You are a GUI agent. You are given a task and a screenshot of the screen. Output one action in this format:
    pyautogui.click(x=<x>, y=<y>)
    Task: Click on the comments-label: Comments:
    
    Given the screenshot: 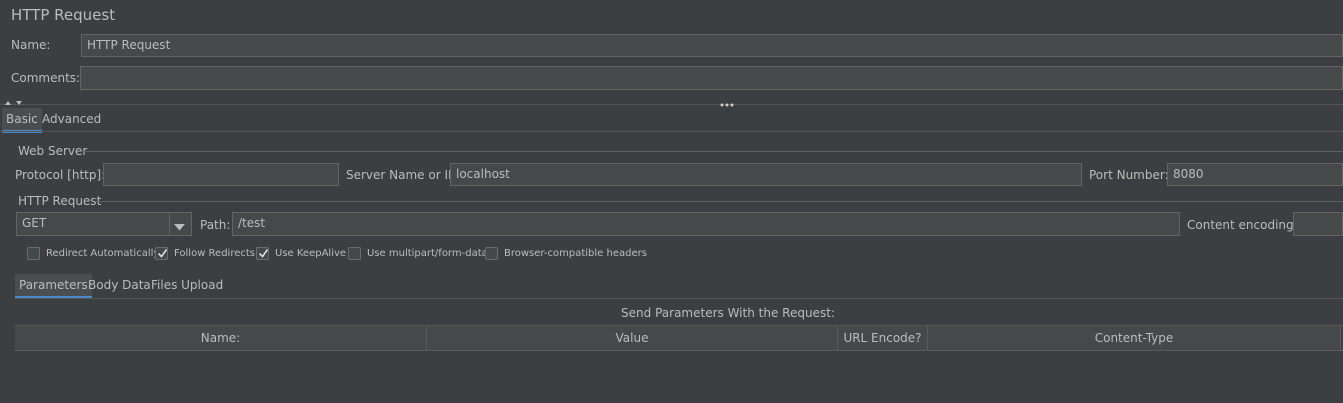 What is the action you would take?
    pyautogui.click(x=46, y=78)
    